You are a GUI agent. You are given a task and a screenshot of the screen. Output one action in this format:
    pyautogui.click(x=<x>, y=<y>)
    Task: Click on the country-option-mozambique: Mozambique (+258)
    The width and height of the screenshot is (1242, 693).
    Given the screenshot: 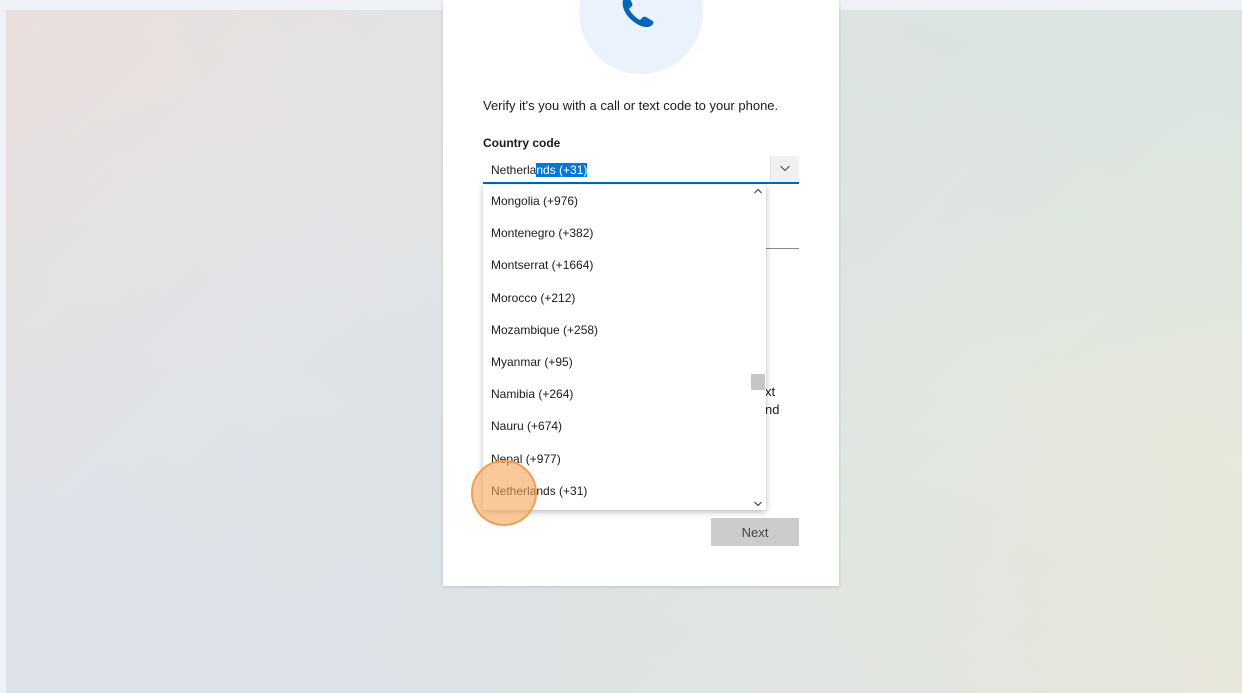 What is the action you would take?
    pyautogui.click(x=617, y=330)
    